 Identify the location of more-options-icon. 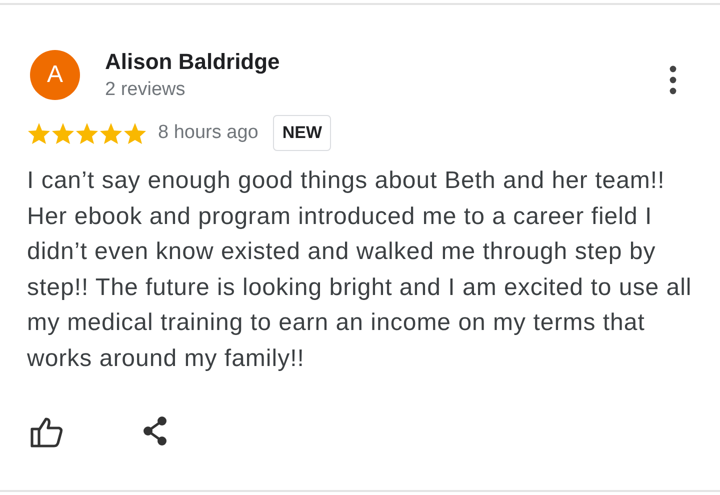
(673, 80).